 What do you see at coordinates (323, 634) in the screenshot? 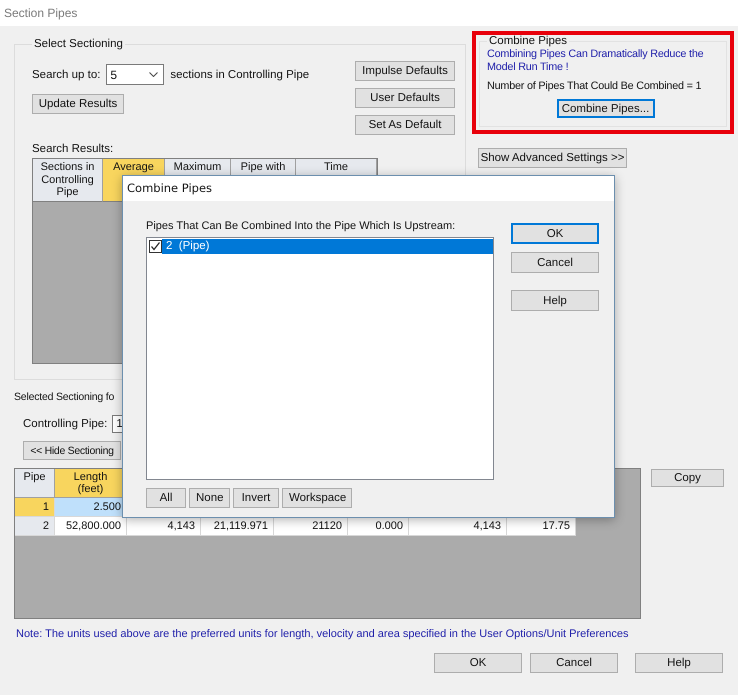
I see `units-note: Note: The units used above are the preferred units for length, velocity and area specified in the User Options/Unit Preferences` at bounding box center [323, 634].